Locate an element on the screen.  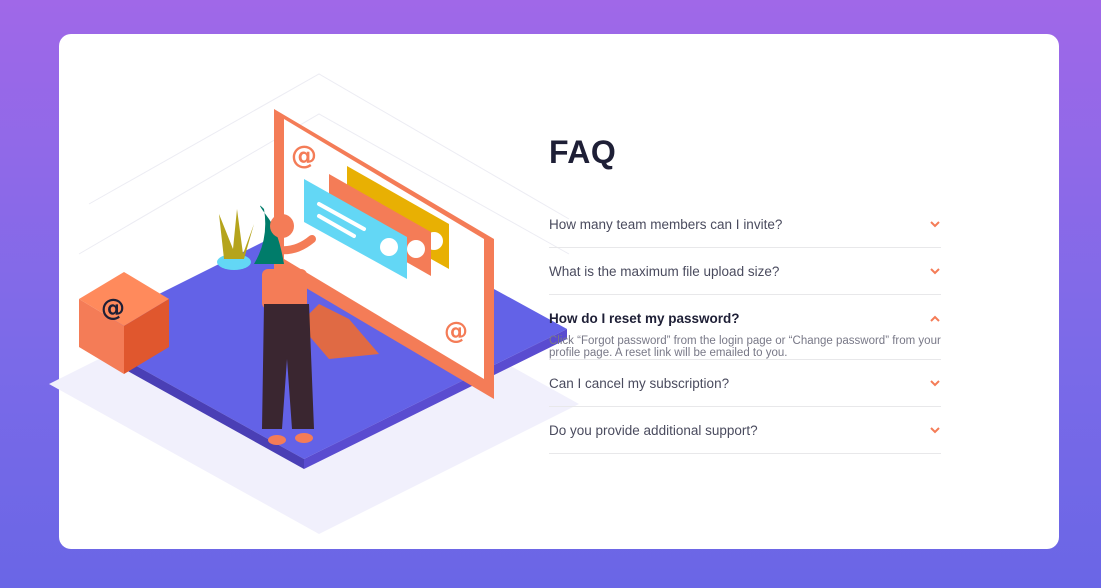
faq-question-button: How many team members can I invite? is located at coordinates (745, 224).